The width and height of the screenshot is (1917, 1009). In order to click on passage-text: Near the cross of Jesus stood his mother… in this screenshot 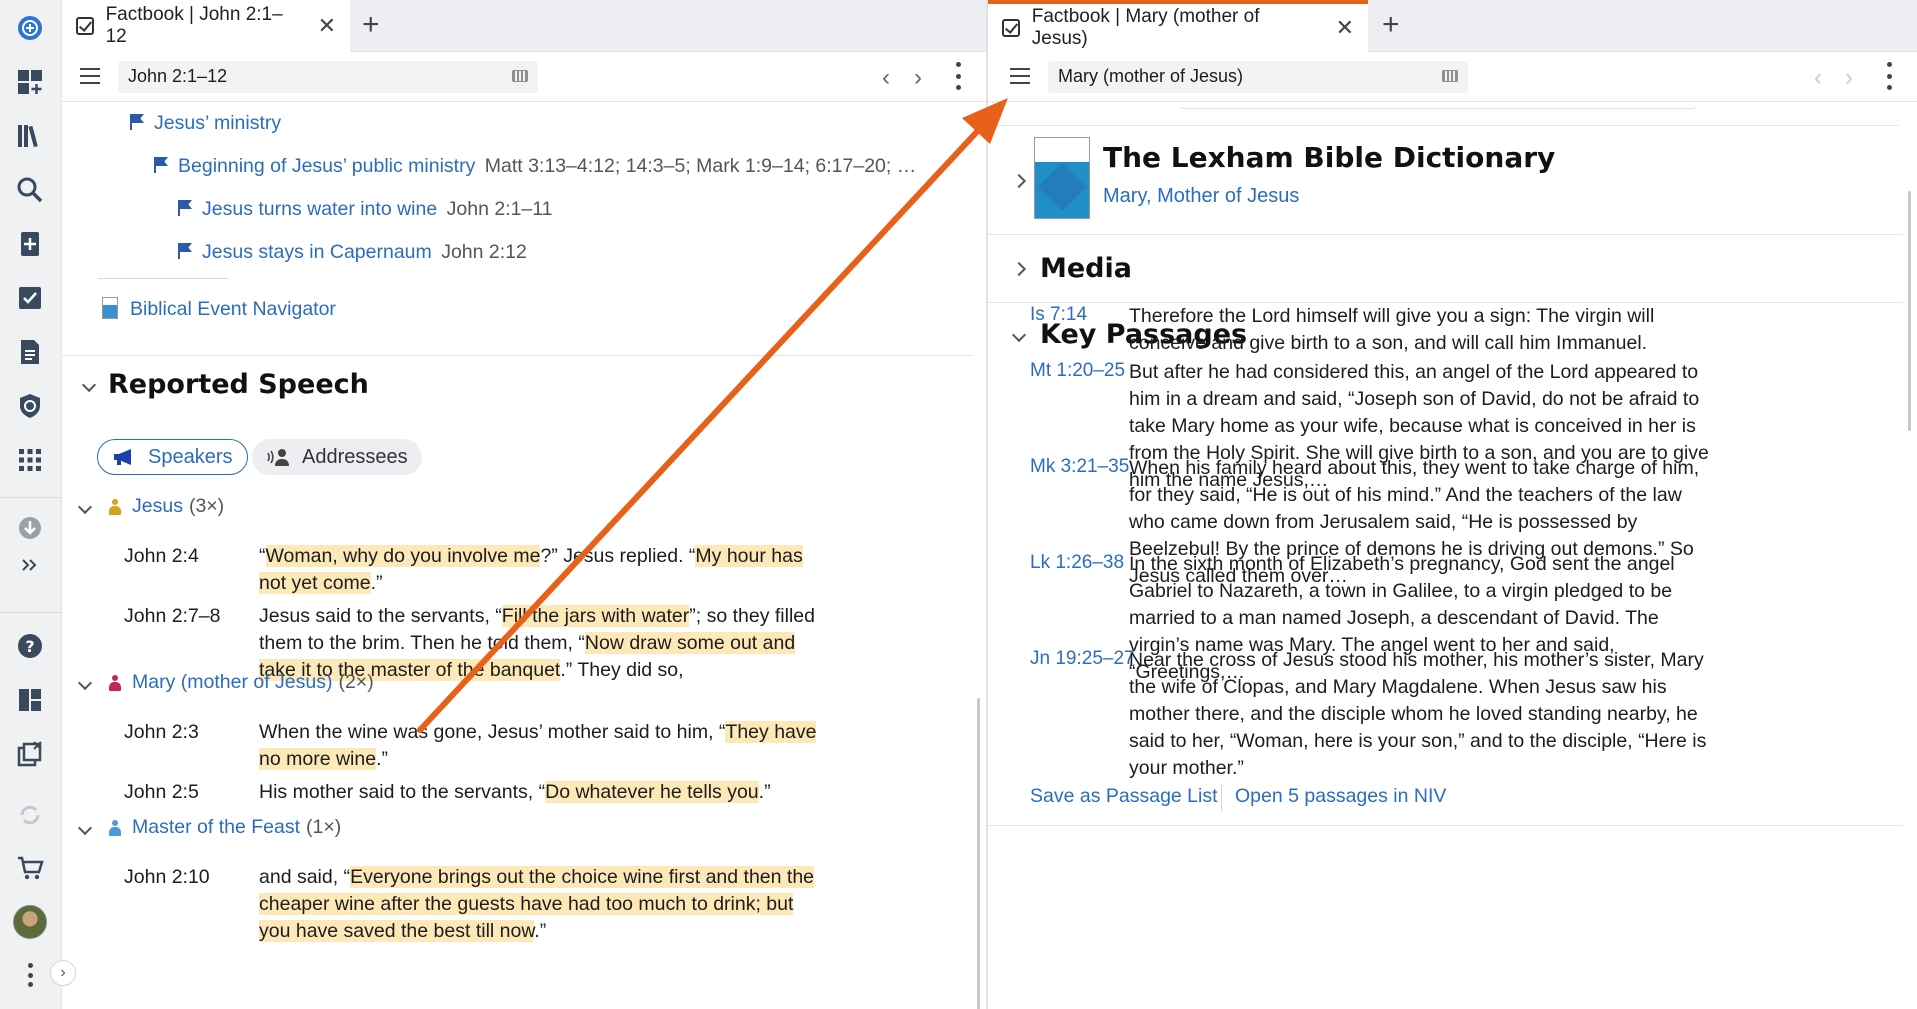, I will do `click(1418, 714)`.